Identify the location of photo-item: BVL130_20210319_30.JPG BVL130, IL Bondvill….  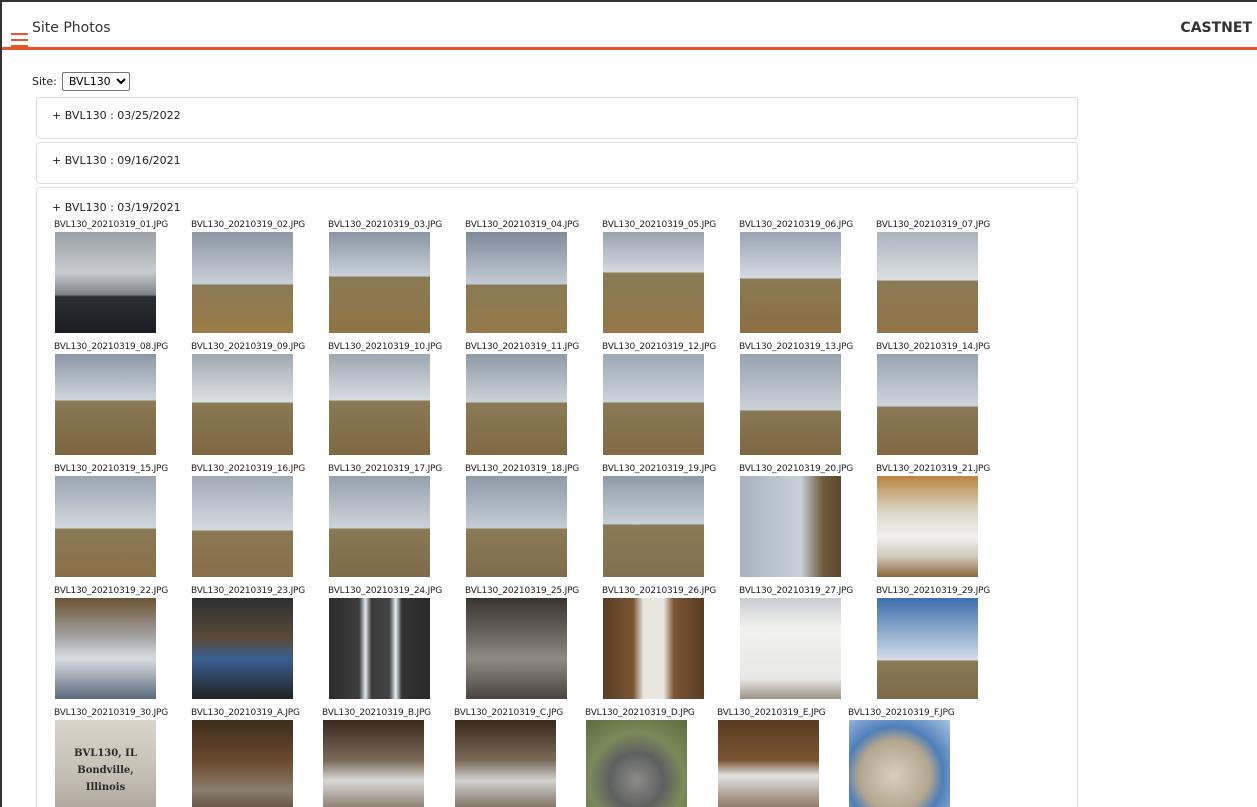
(124, 757).